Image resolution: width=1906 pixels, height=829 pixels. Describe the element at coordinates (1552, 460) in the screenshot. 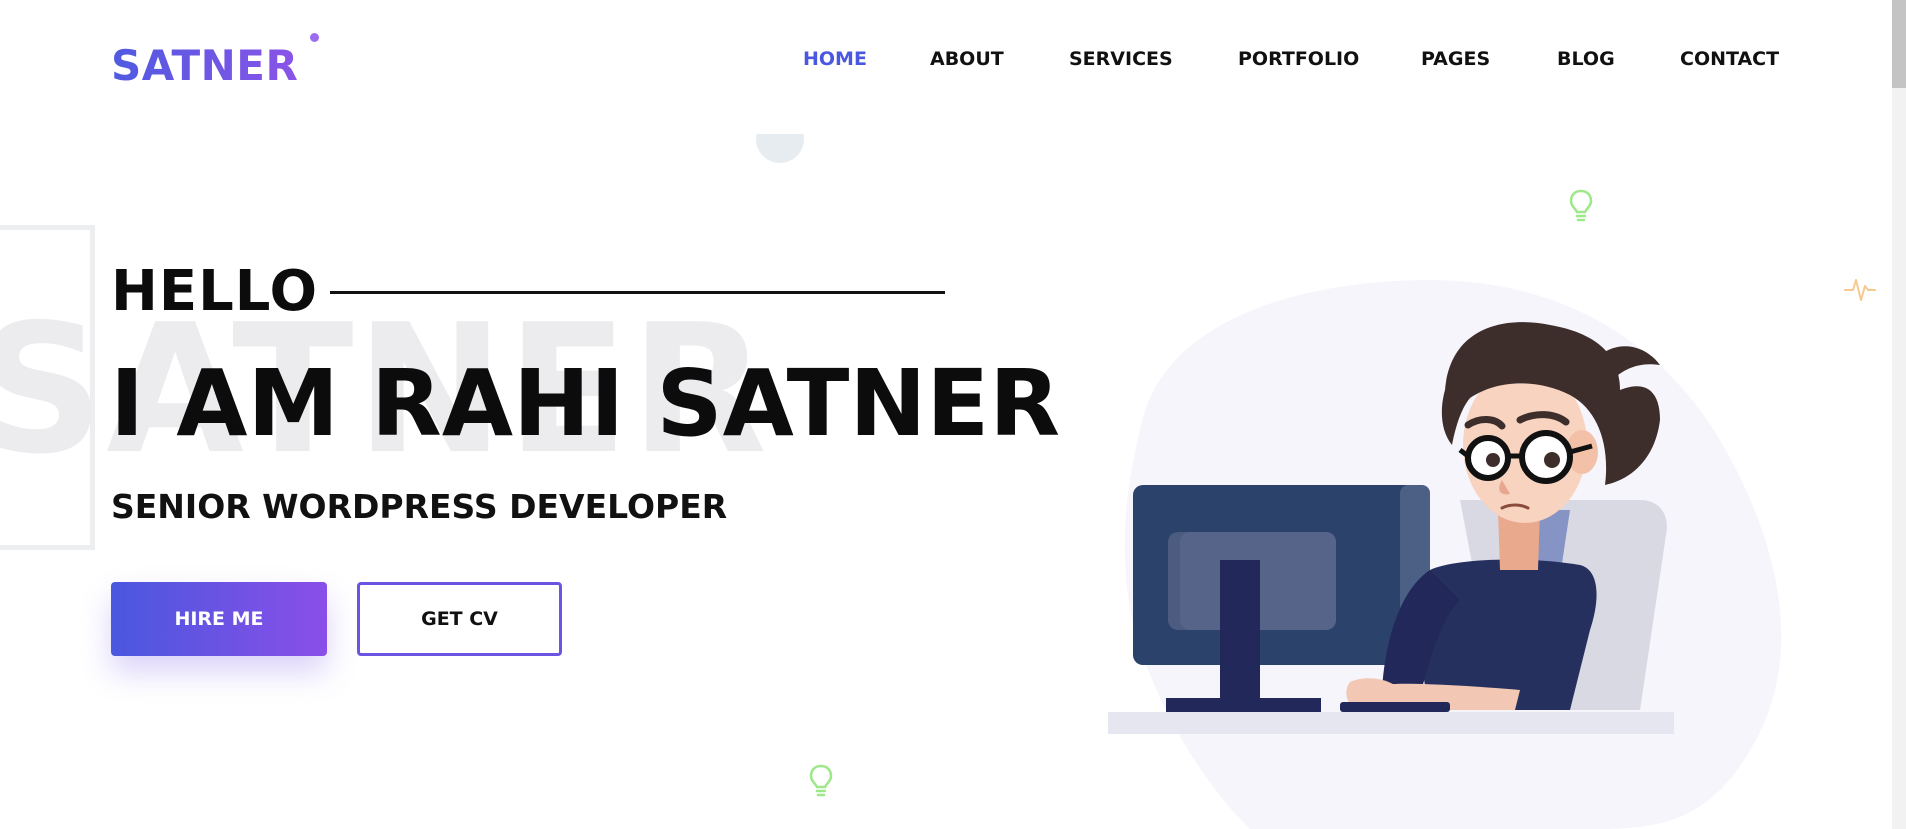

I see `pupil-right` at that location.